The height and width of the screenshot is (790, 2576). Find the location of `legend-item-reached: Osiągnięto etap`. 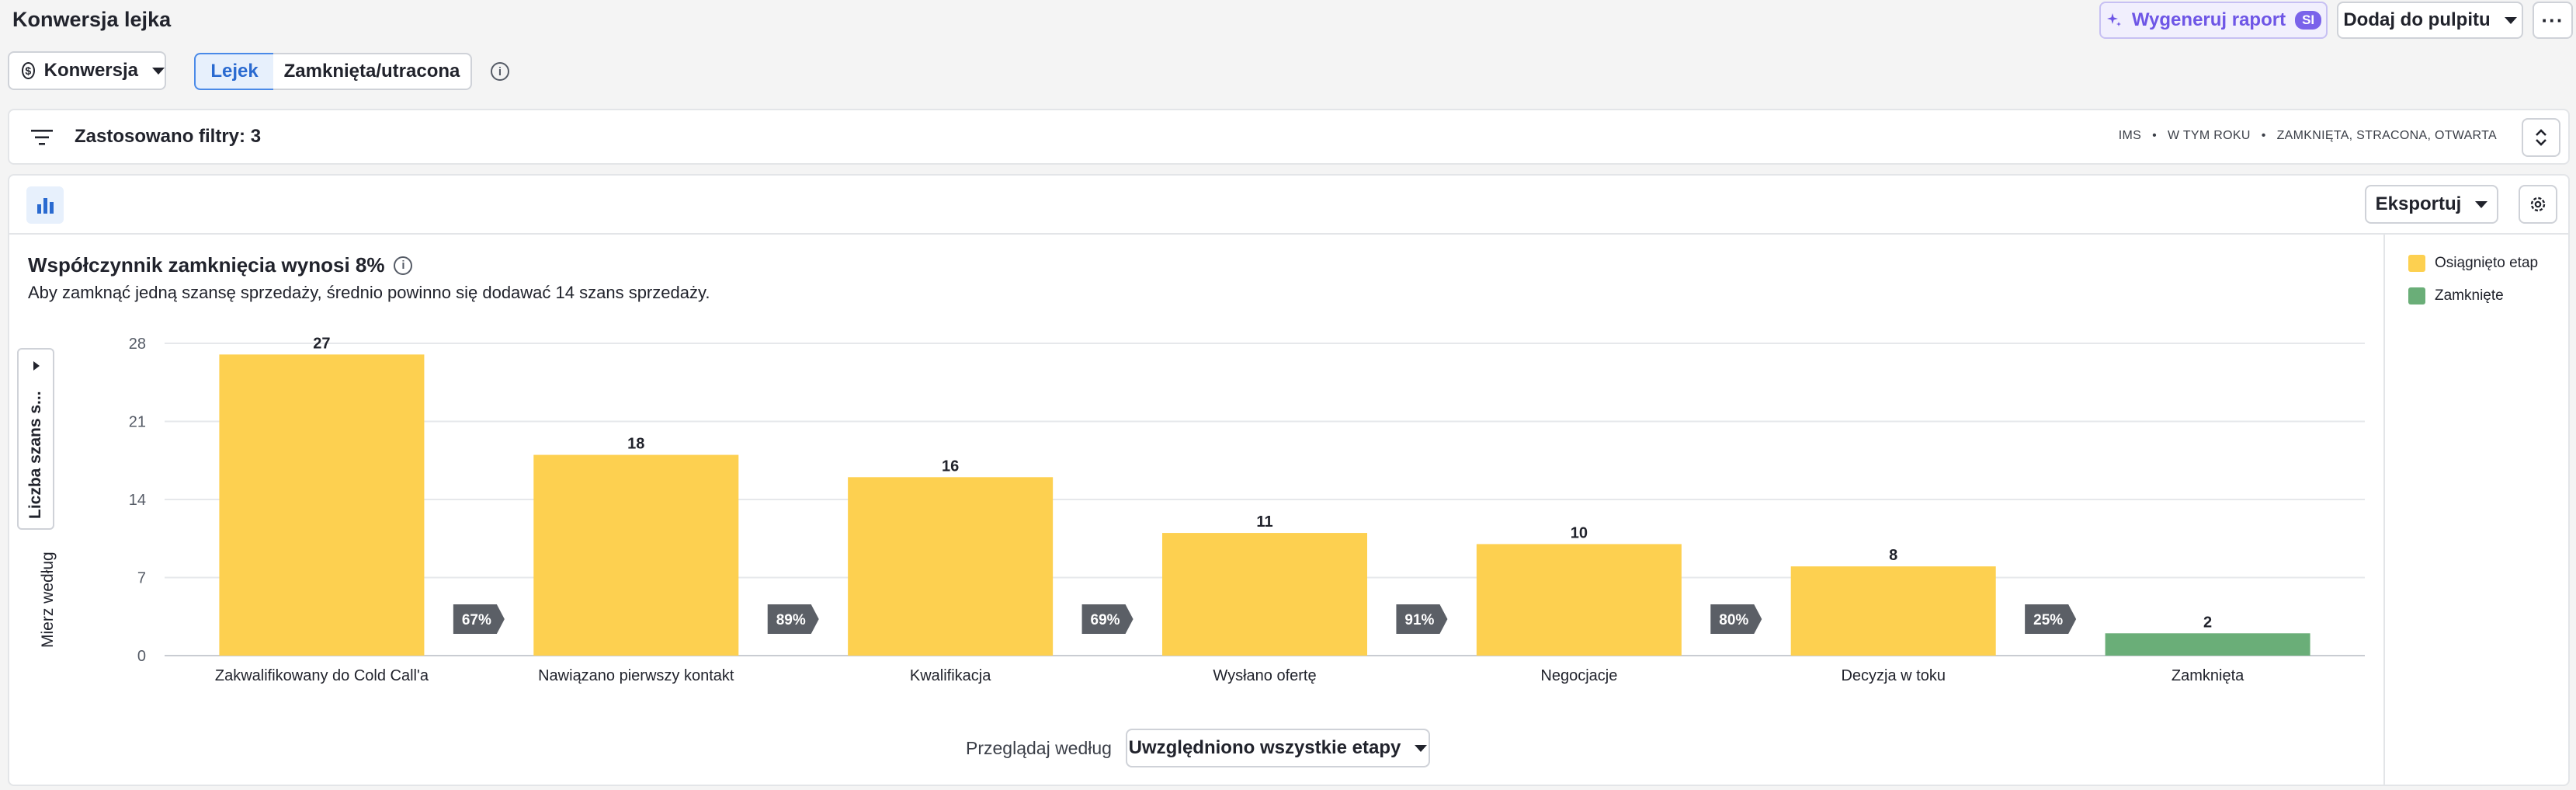

legend-item-reached: Osiągnięto etap is located at coordinates (2473, 263).